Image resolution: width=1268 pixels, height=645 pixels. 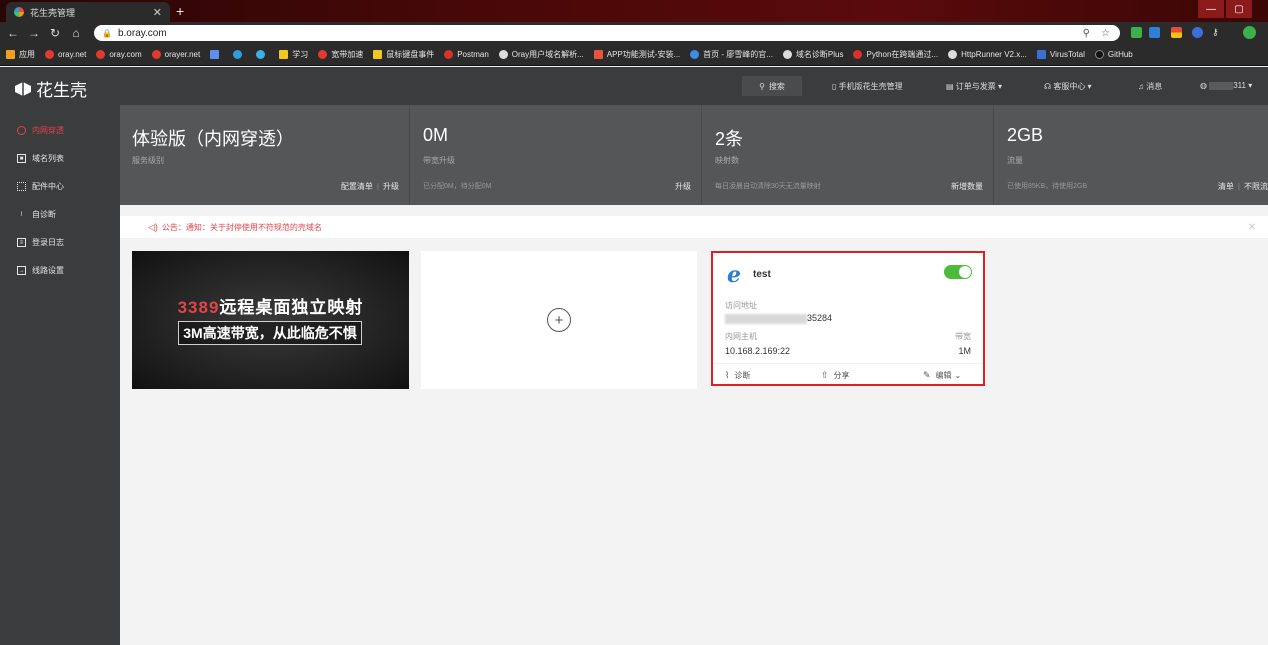 What do you see at coordinates (974, 86) in the screenshot?
I see `orders-menu: ▤ 订单与发票 ▾` at bounding box center [974, 86].